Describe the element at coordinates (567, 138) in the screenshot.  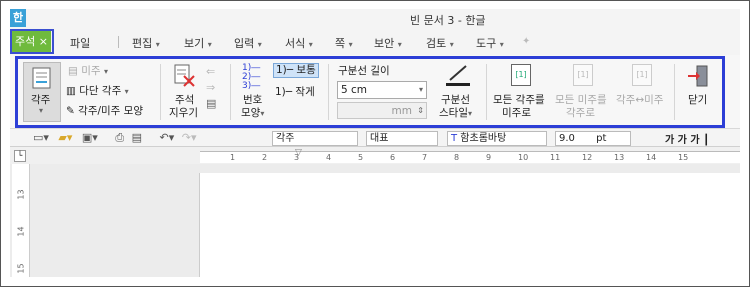
I see `font-size-value: 9.0` at that location.